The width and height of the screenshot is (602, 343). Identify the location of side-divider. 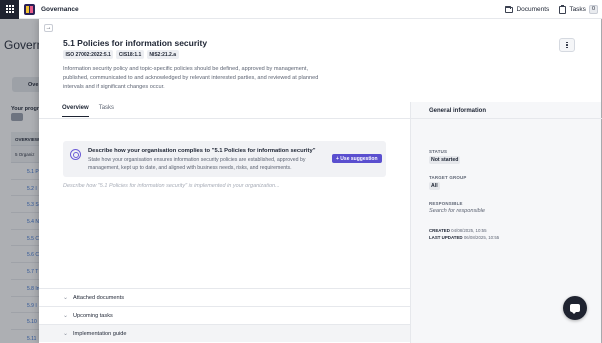
(506, 118).